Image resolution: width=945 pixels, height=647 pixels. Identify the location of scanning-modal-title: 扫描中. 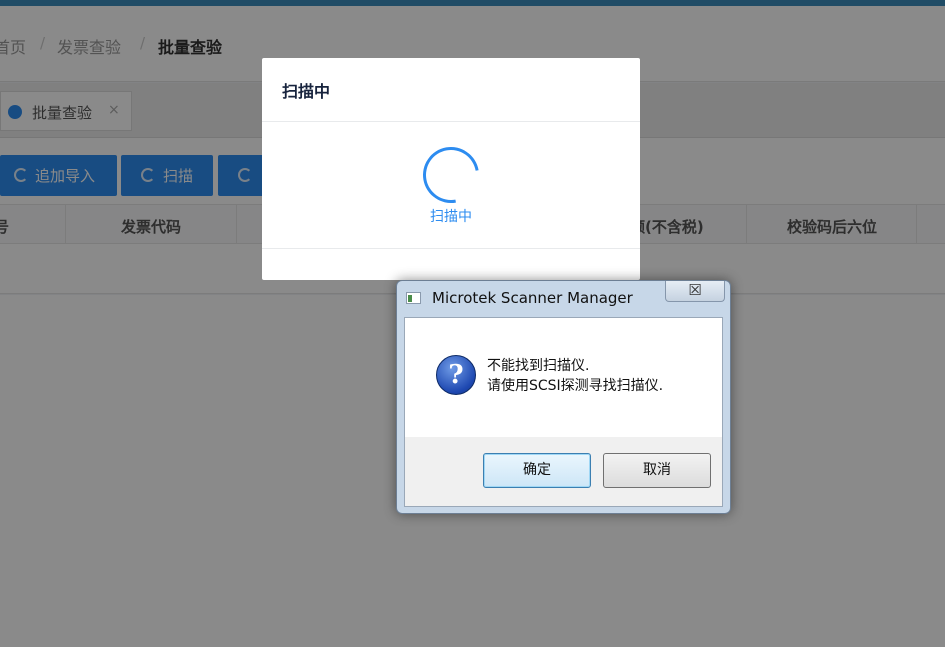
(306, 91).